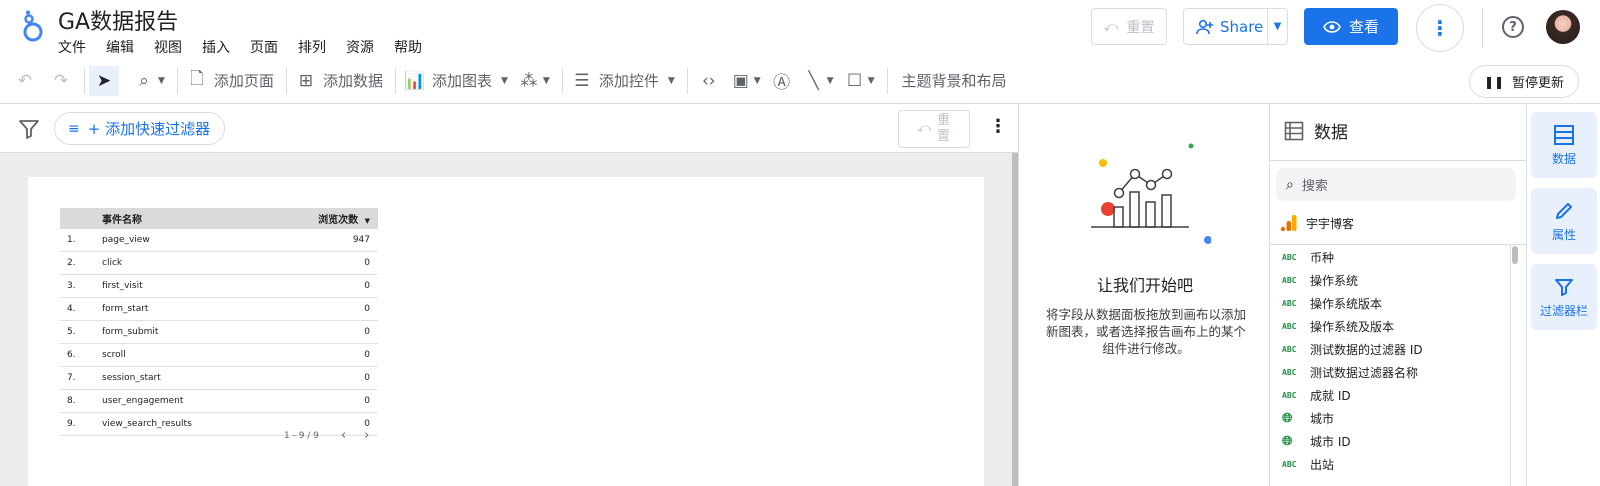 The width and height of the screenshot is (1600, 486). Describe the element at coordinates (1513, 27) in the screenshot. I see `help-icon: ?` at that location.